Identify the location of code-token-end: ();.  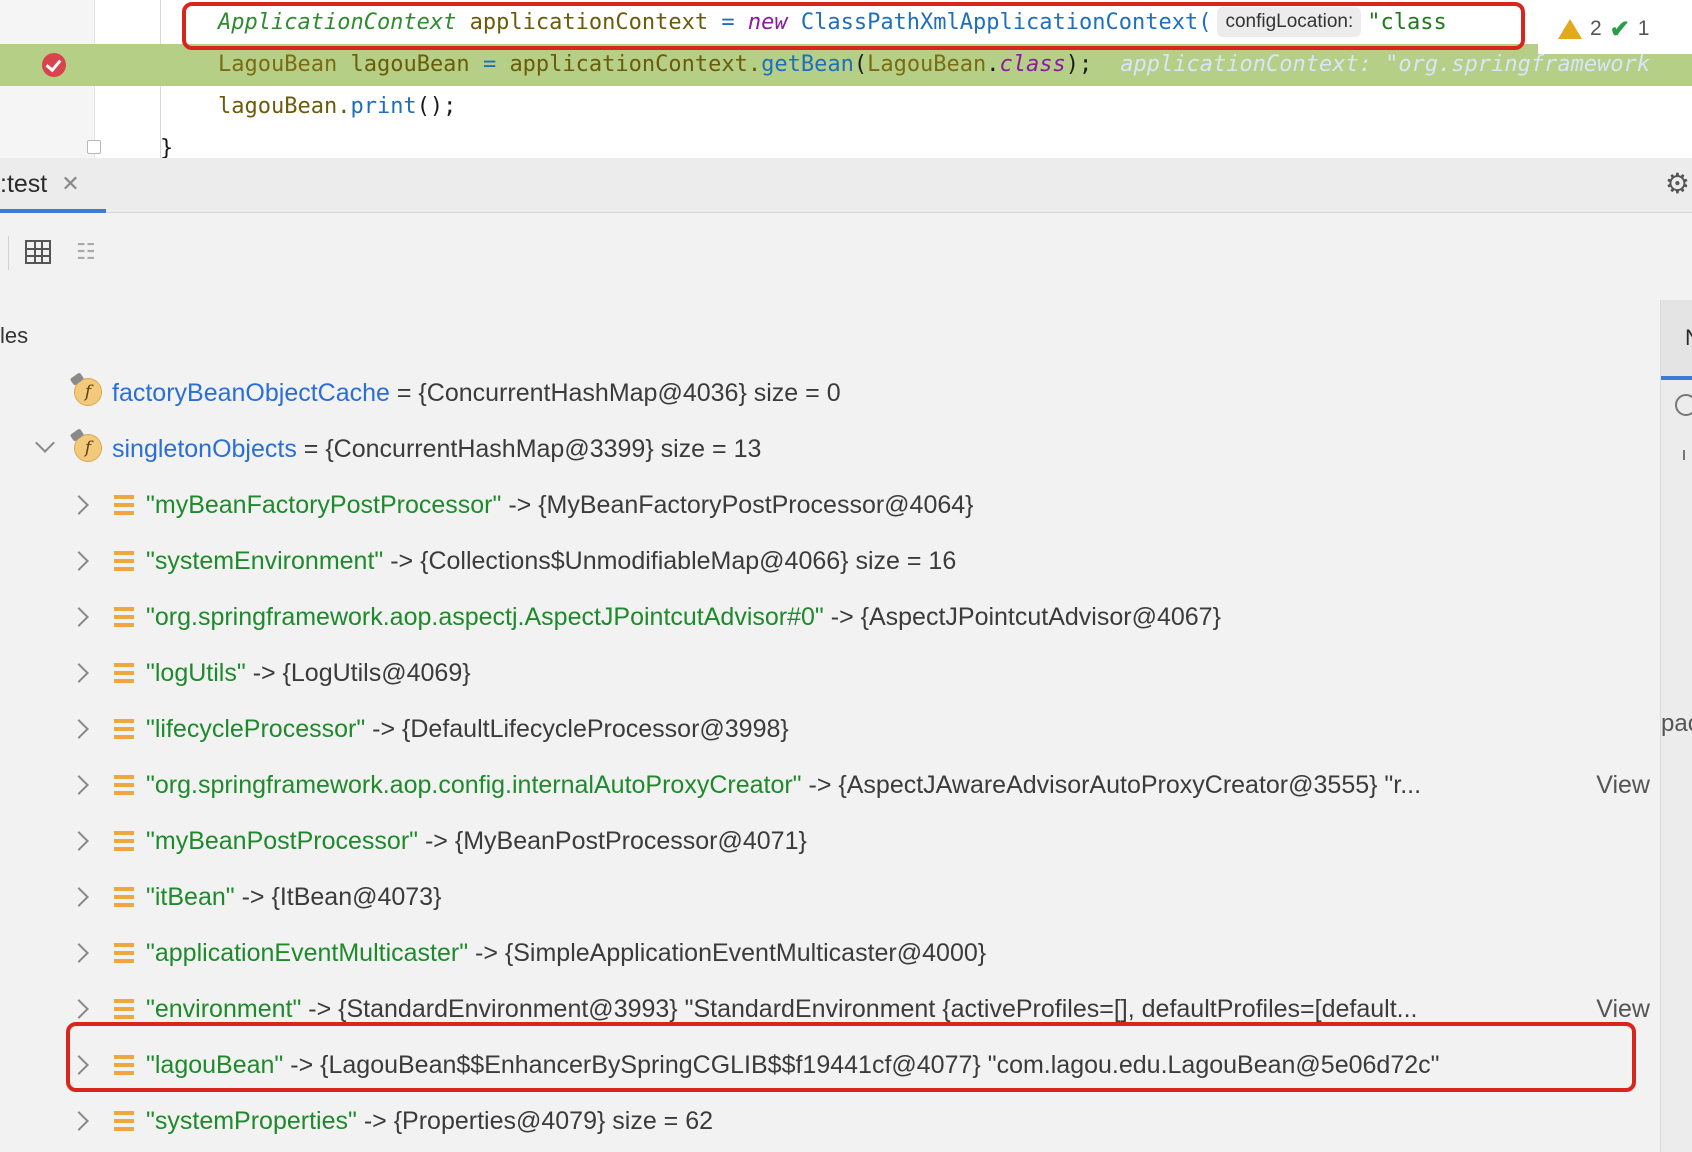
(436, 106).